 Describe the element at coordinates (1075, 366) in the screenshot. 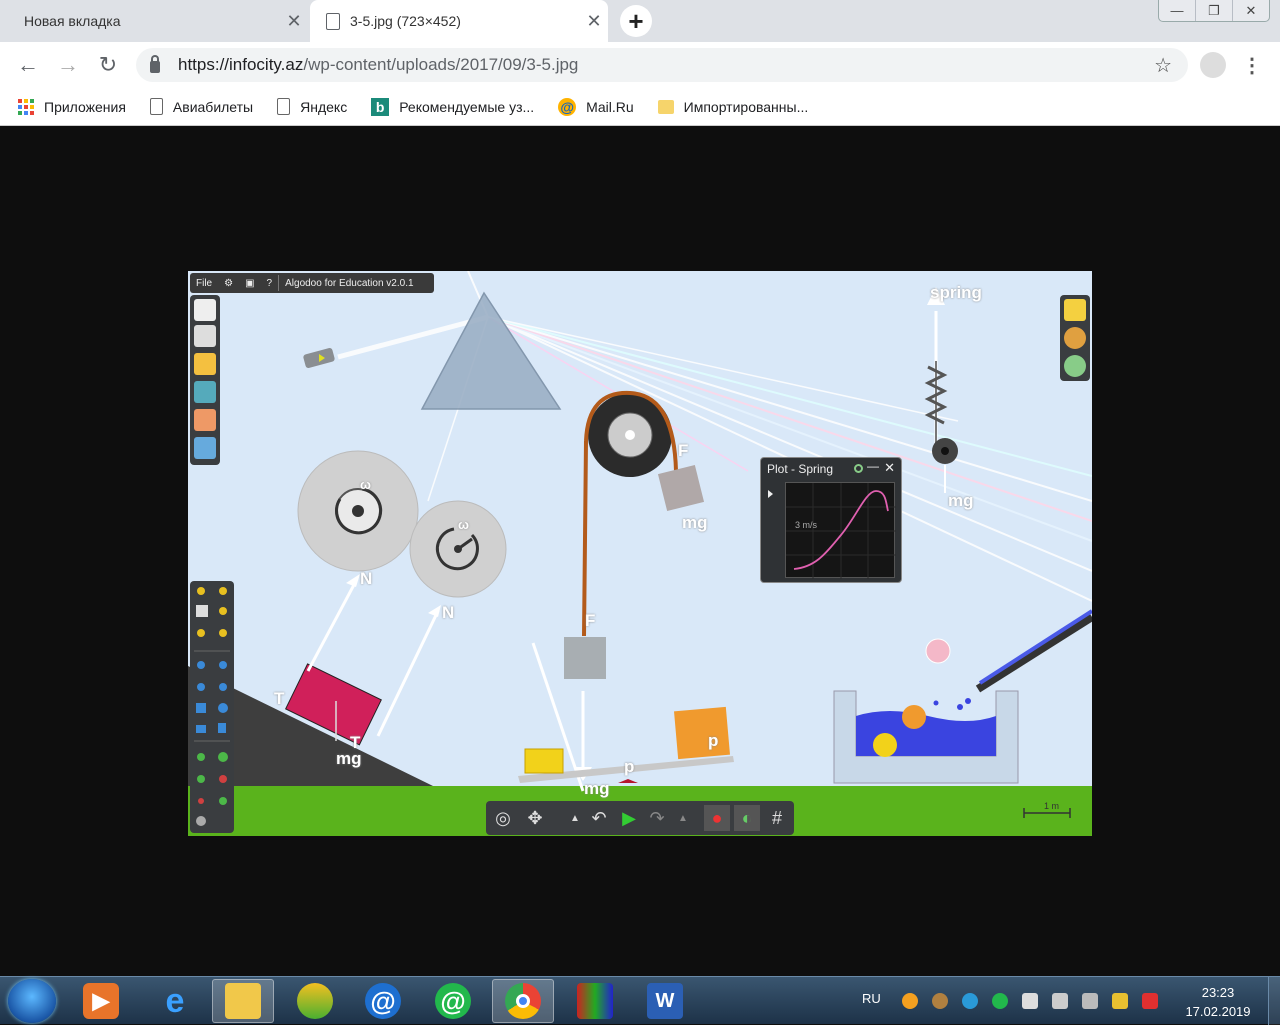

I see `visualize-icon` at that location.